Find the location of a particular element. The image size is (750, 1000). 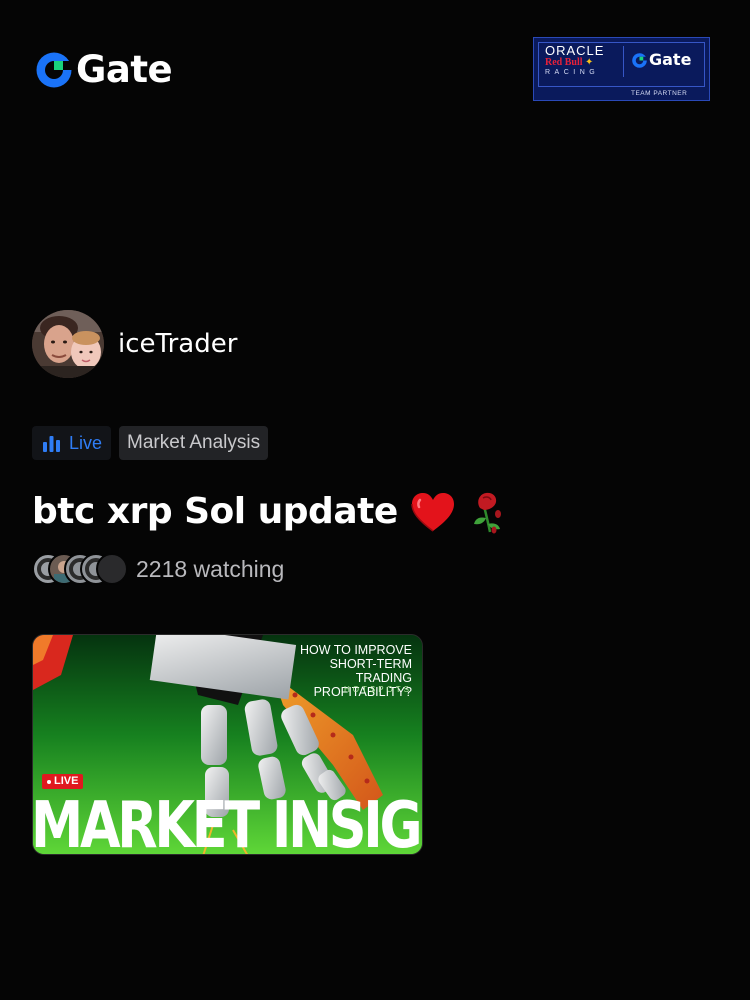

thumbnail-live-label: LIVE is located at coordinates (66, 781).